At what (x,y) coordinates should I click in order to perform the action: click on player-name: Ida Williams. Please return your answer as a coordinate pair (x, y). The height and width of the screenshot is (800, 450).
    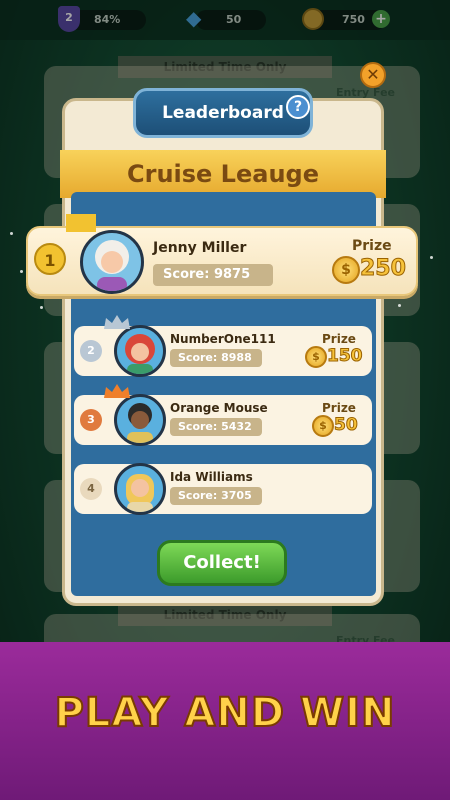
    Looking at the image, I should click on (211, 477).